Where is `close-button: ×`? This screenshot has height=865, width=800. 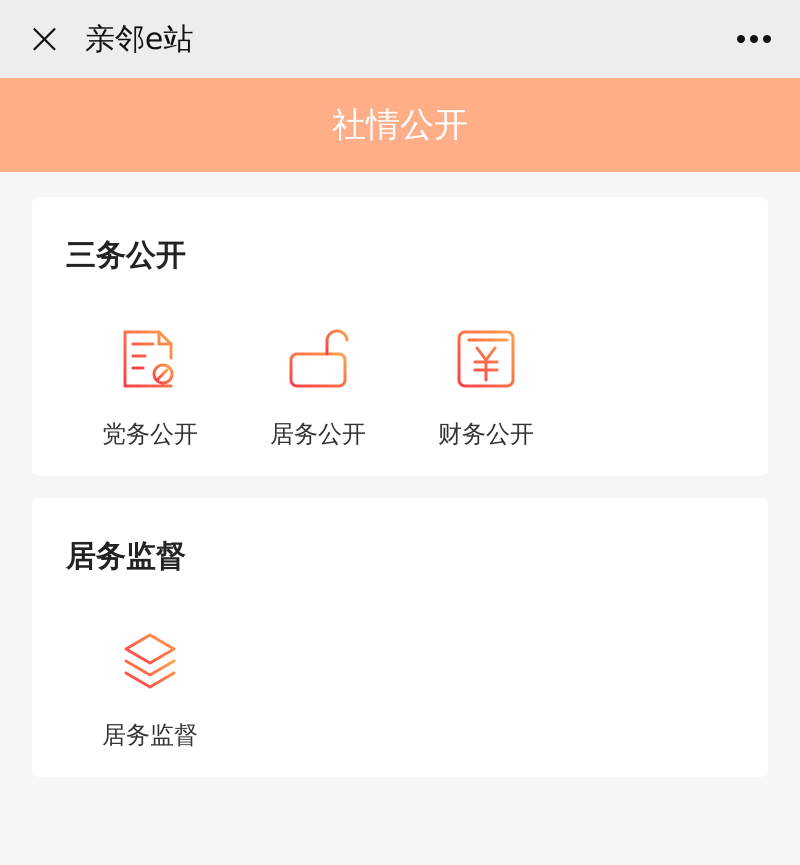 close-button: × is located at coordinates (44, 39).